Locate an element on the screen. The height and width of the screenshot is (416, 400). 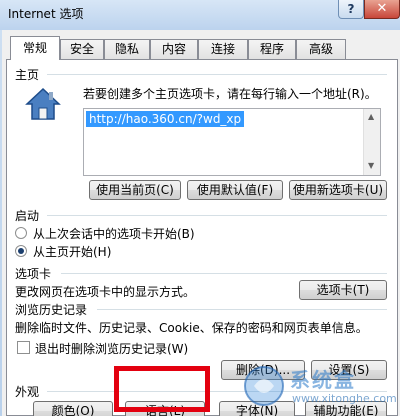
startup-last-session-radio is located at coordinates (21, 233).